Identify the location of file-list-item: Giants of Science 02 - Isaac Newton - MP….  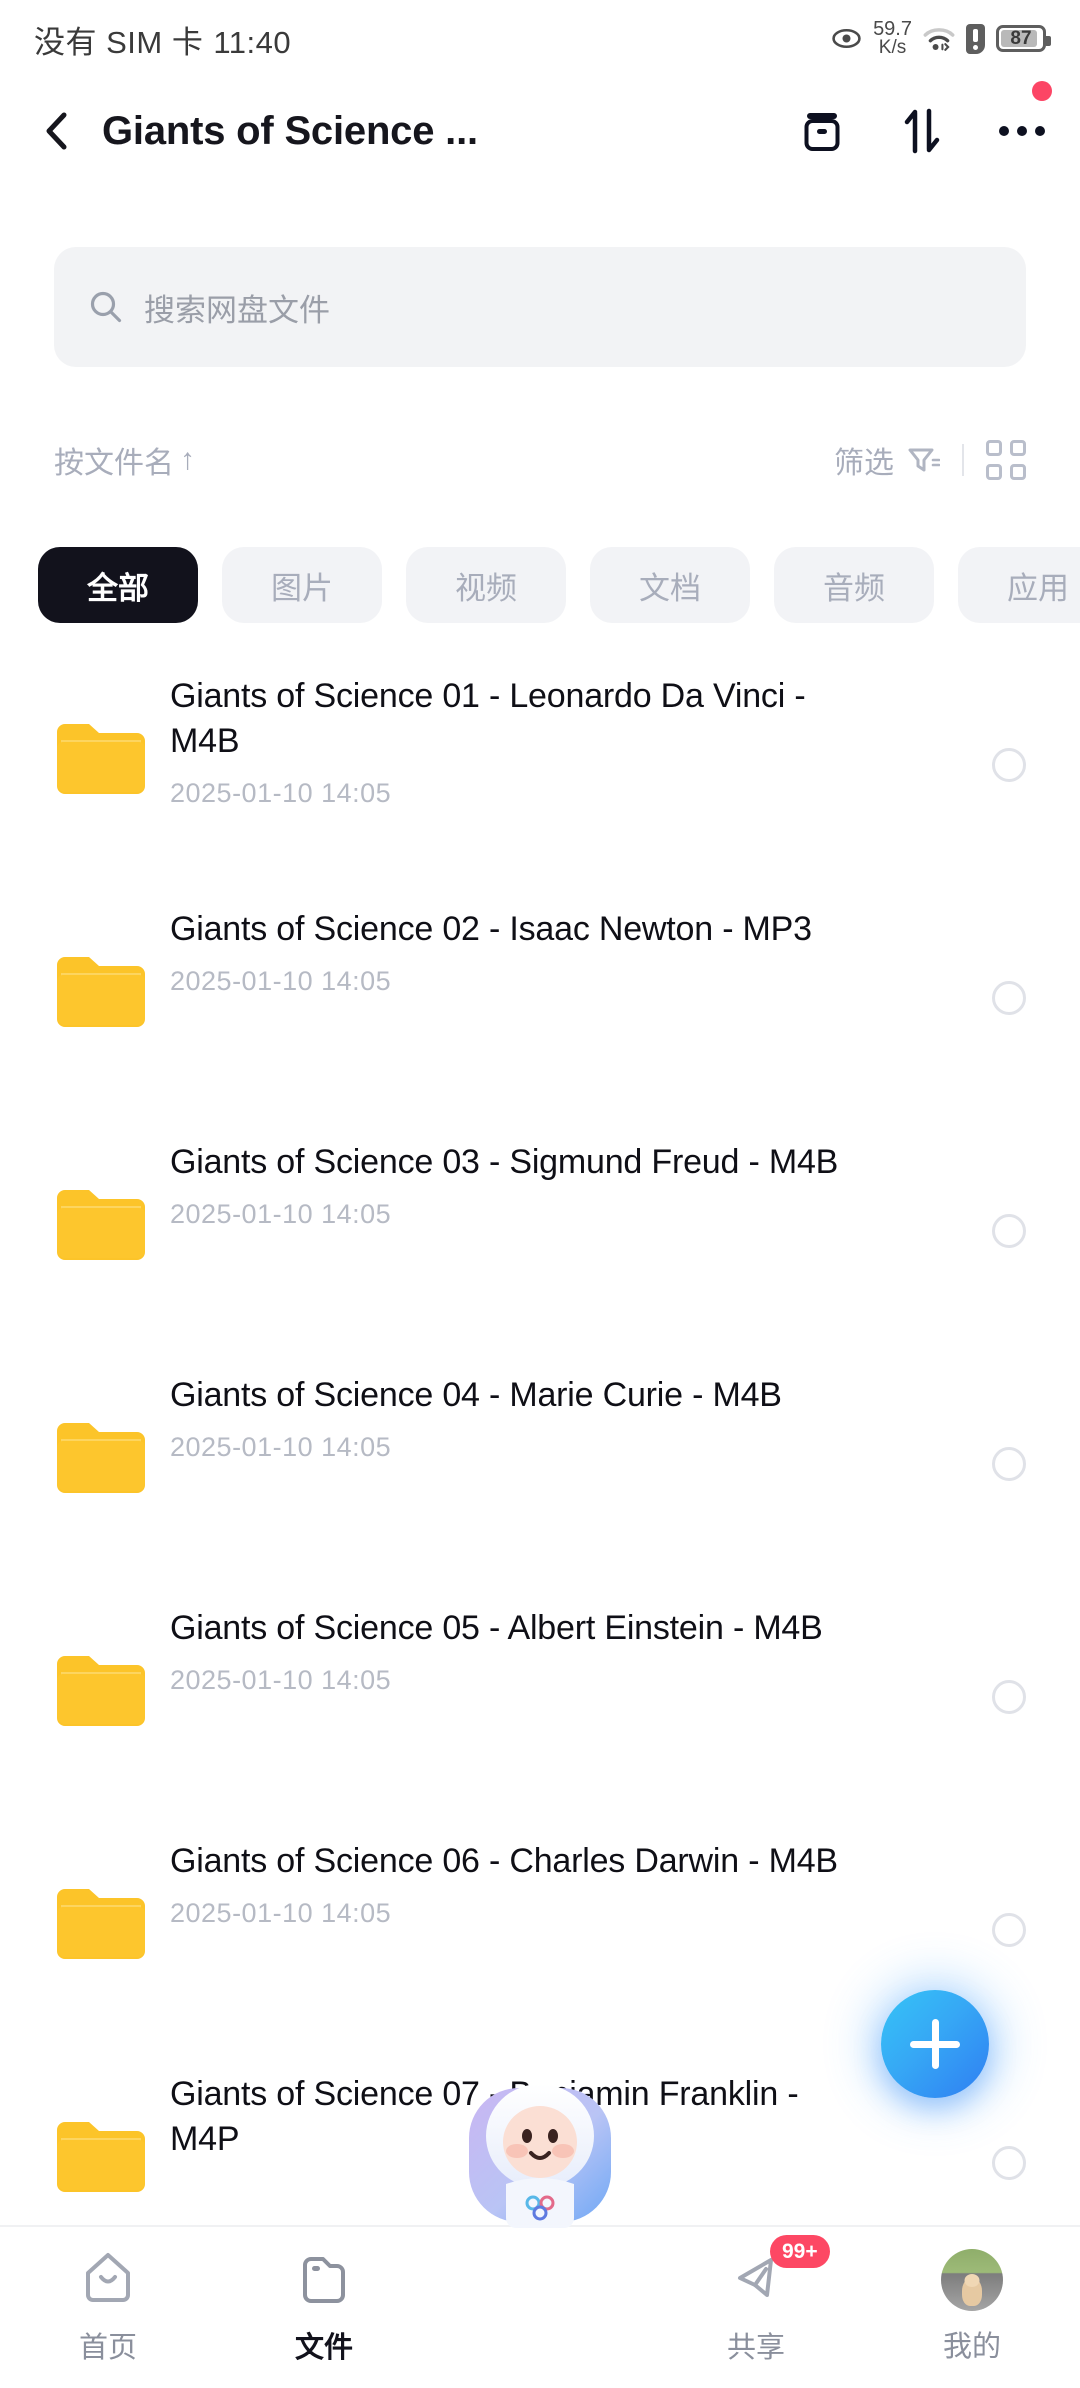
(540, 1001).